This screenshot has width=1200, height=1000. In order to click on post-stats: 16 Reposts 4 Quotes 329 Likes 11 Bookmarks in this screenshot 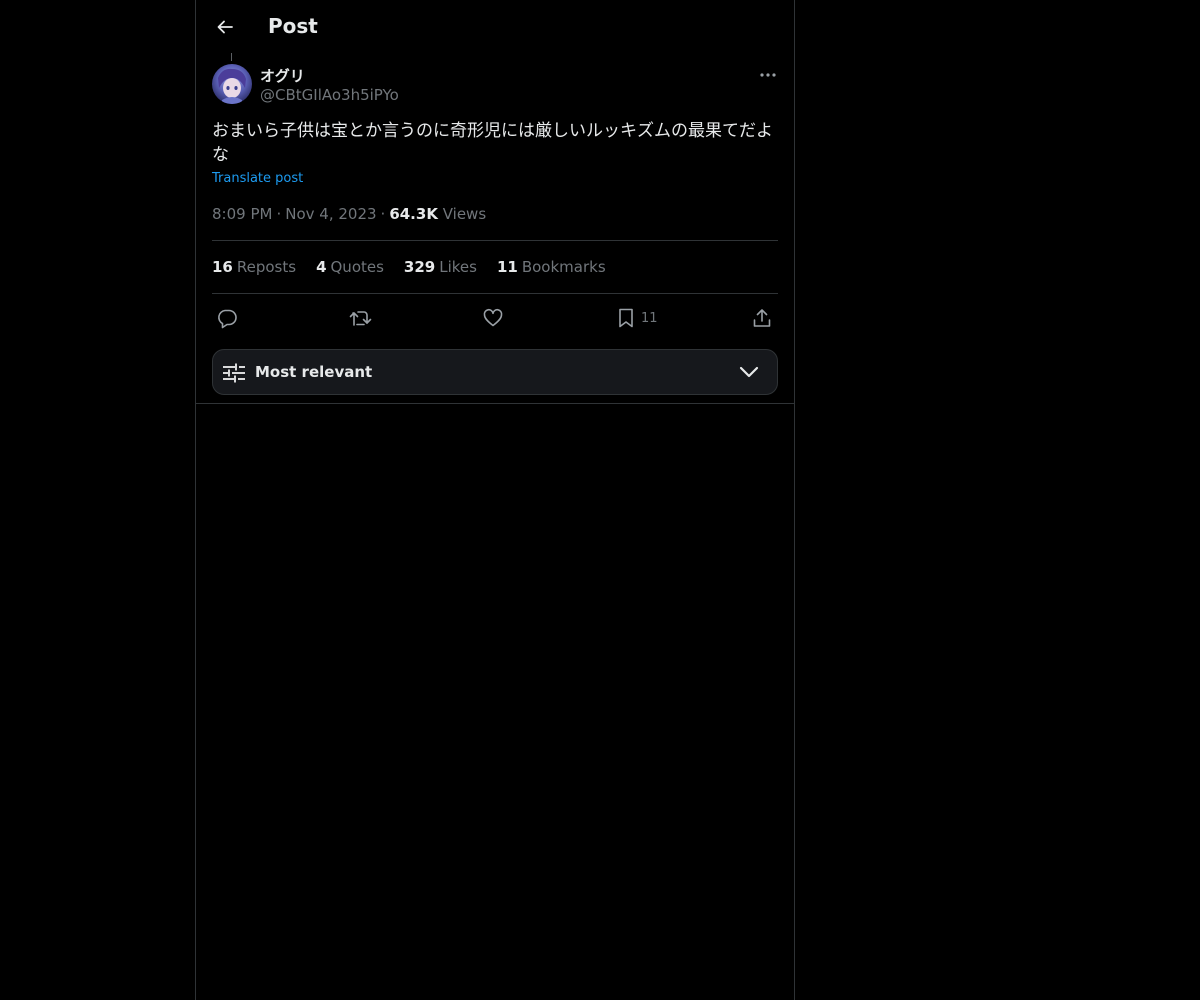, I will do `click(409, 267)`.